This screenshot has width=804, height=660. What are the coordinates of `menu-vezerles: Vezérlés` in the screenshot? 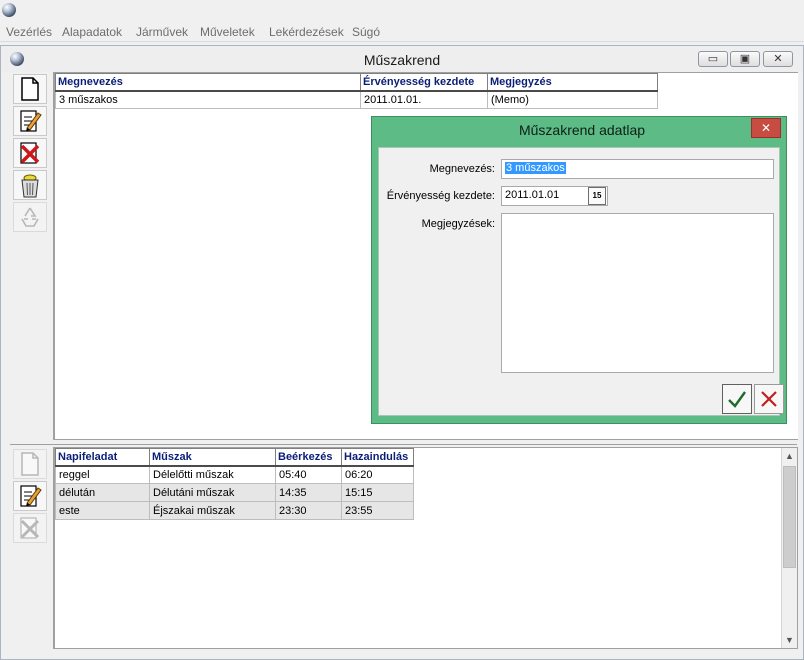 It's located at (29, 32).